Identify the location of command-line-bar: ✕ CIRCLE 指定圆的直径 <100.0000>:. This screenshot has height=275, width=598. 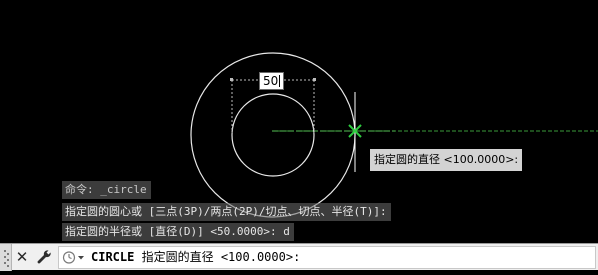
(299, 257).